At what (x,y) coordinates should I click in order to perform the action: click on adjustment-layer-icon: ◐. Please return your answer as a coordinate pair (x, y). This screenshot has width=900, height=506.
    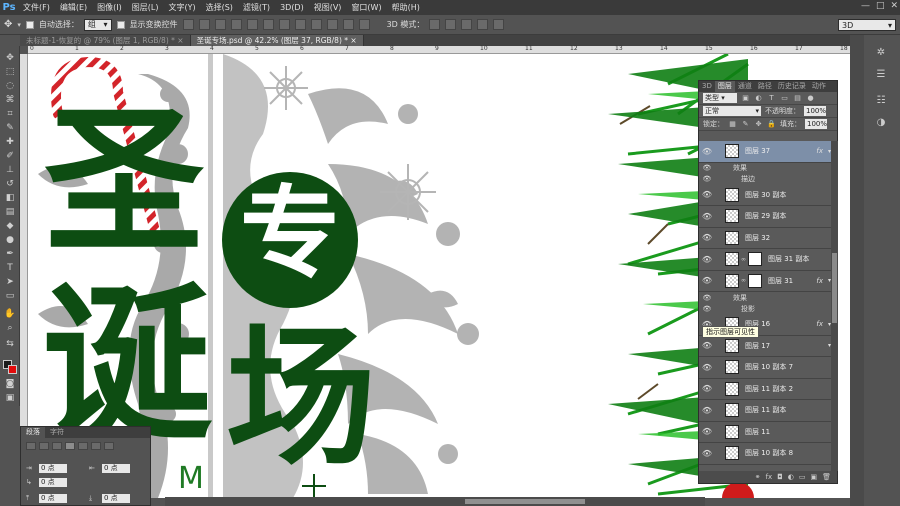
    Looking at the image, I should click on (791, 477).